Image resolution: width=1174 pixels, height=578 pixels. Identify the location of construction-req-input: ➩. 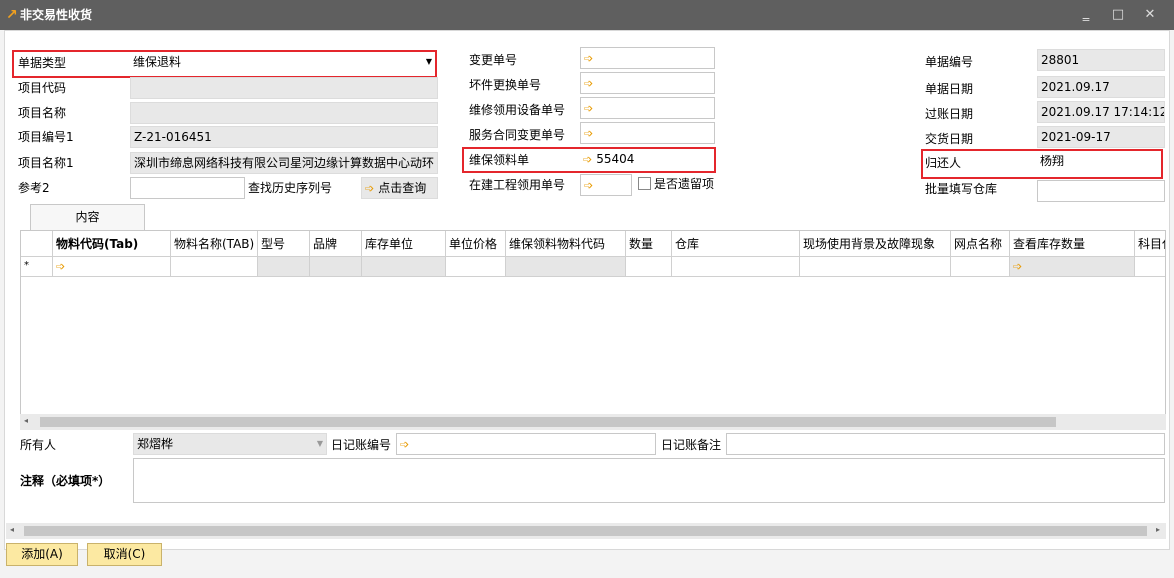
(606, 185).